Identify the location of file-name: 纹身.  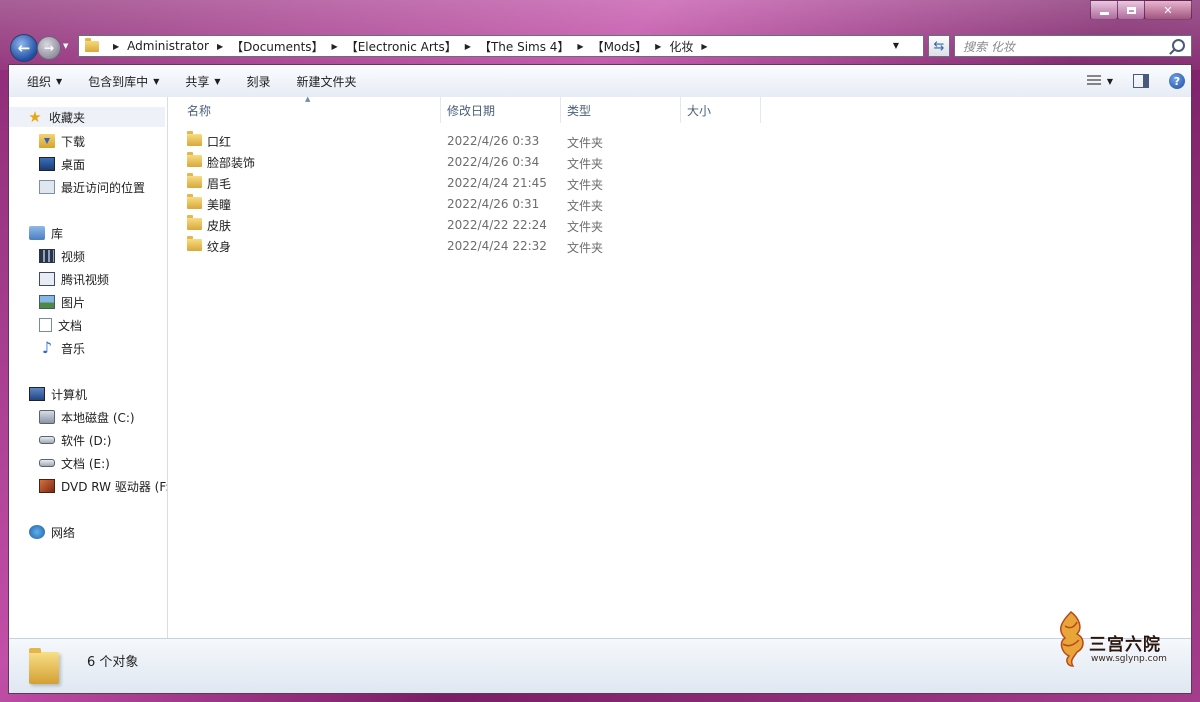
(219, 247).